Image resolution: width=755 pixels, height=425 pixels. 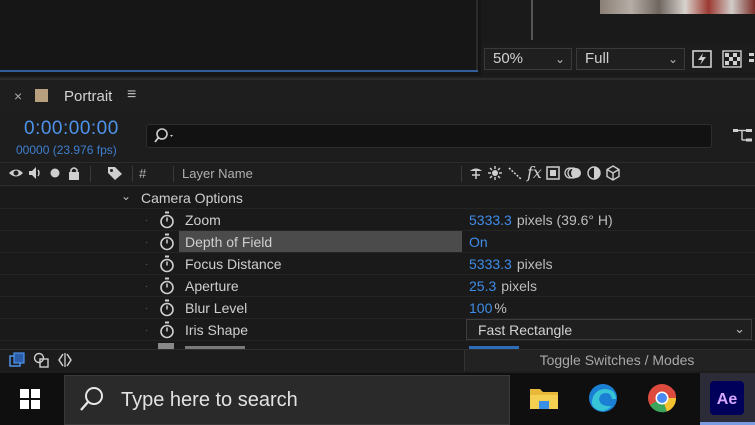 What do you see at coordinates (613, 173) in the screenshot?
I see `3d-layer-icon` at bounding box center [613, 173].